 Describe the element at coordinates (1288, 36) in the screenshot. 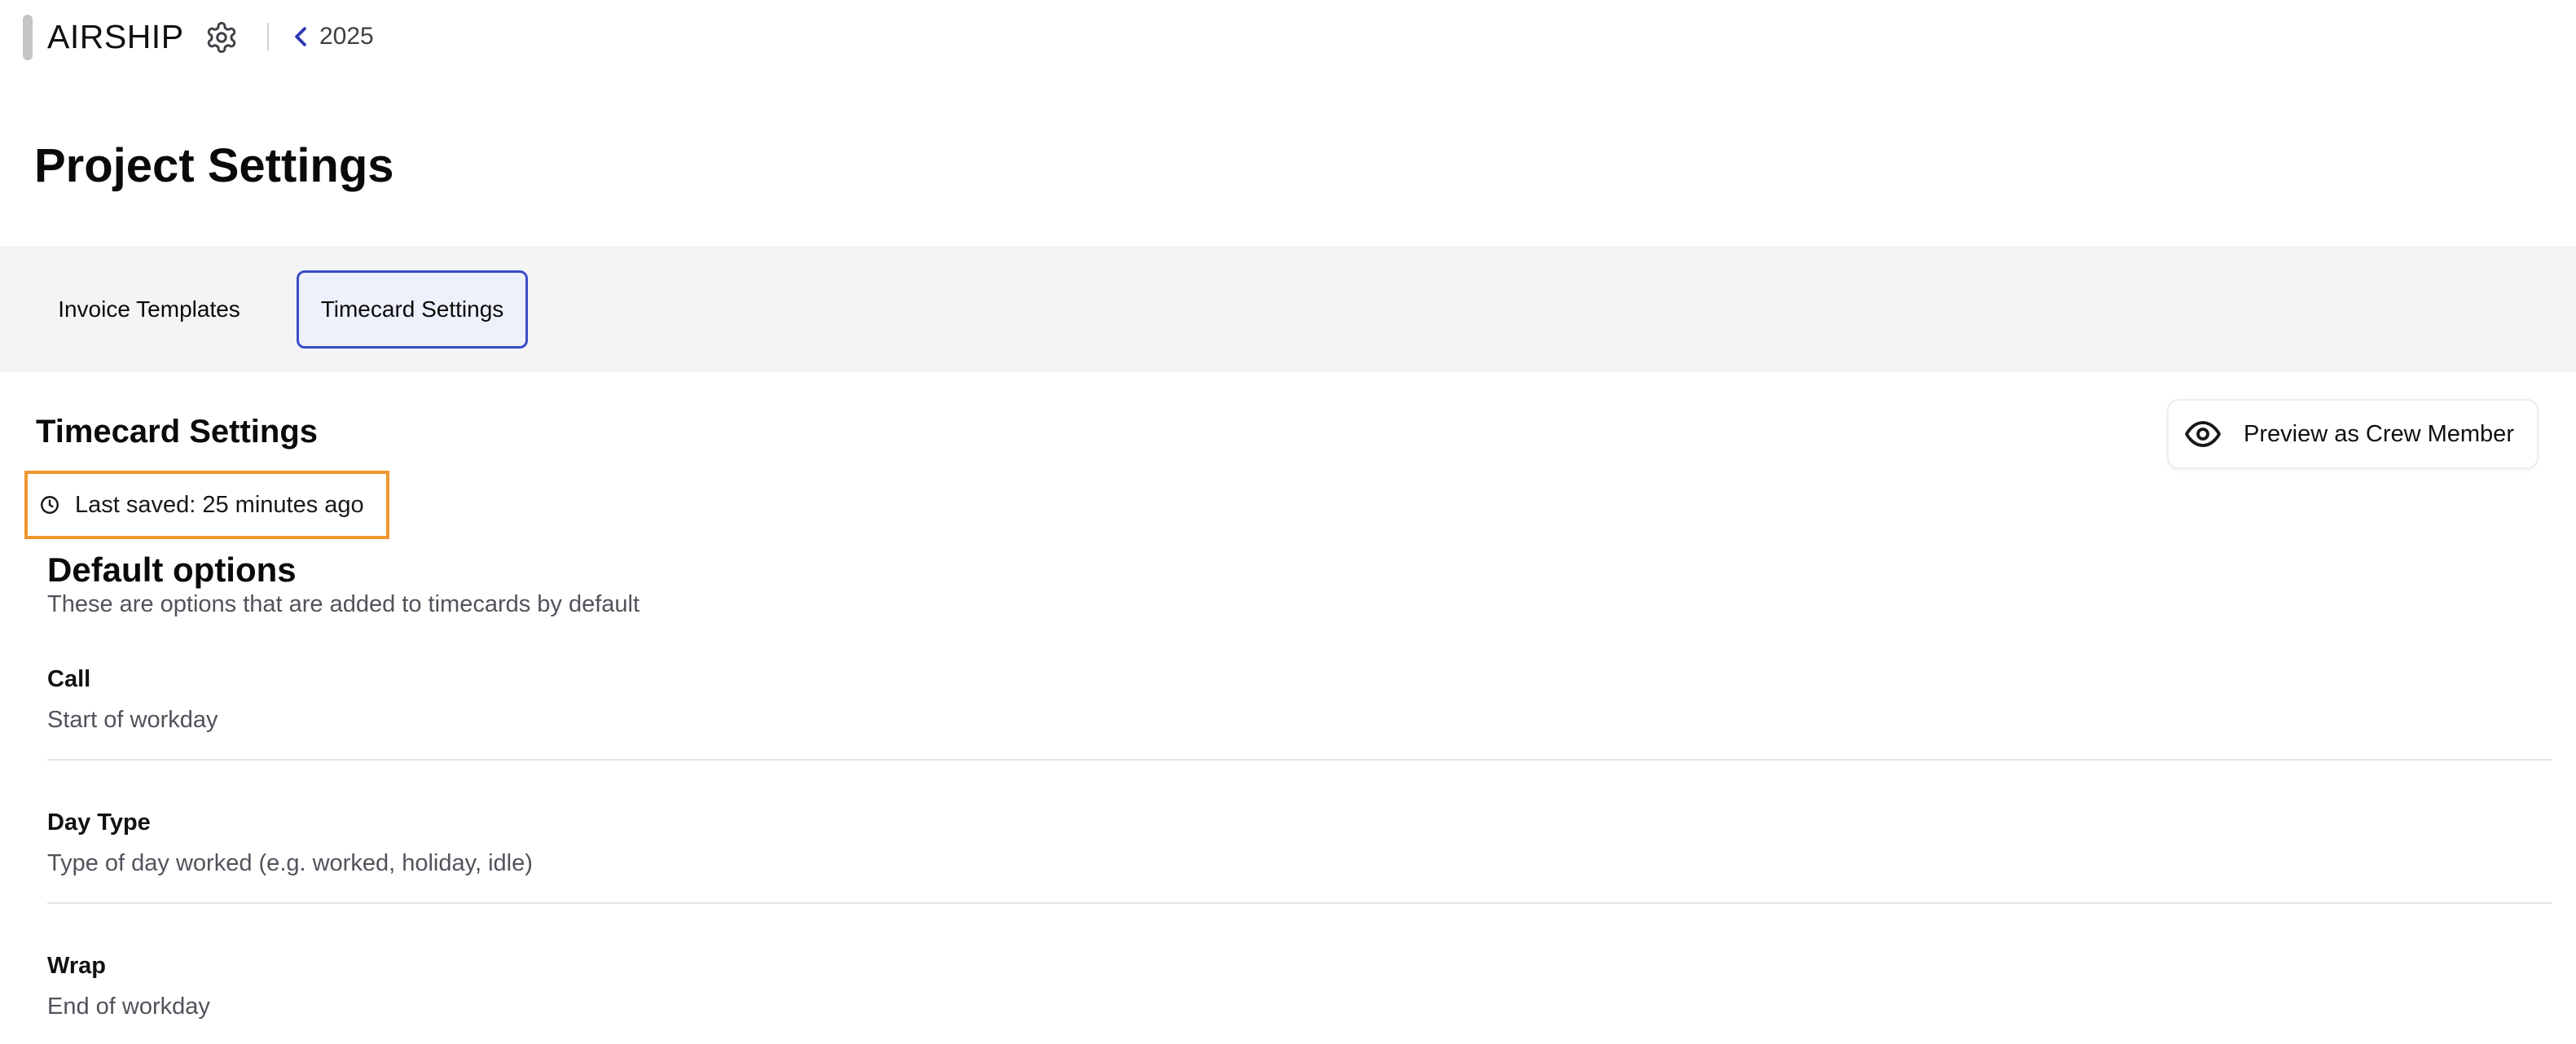

I see `top-bar: AIRSHIP 2025` at that location.